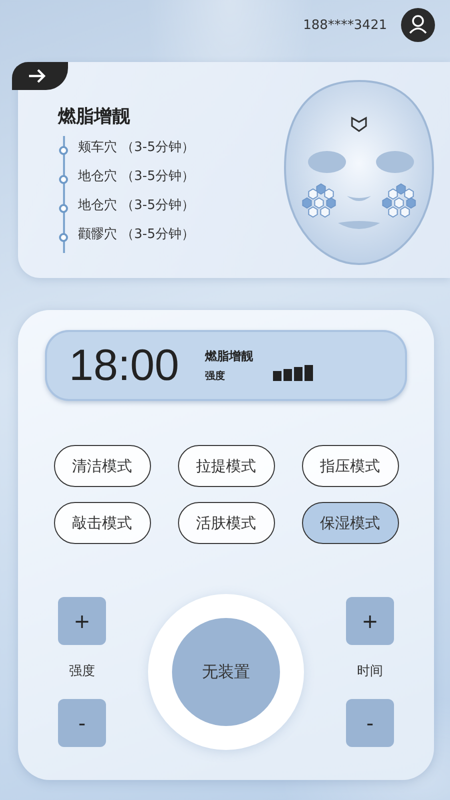 This screenshot has width=450, height=800. I want to click on mode-button: 敲击模式, so click(102, 523).